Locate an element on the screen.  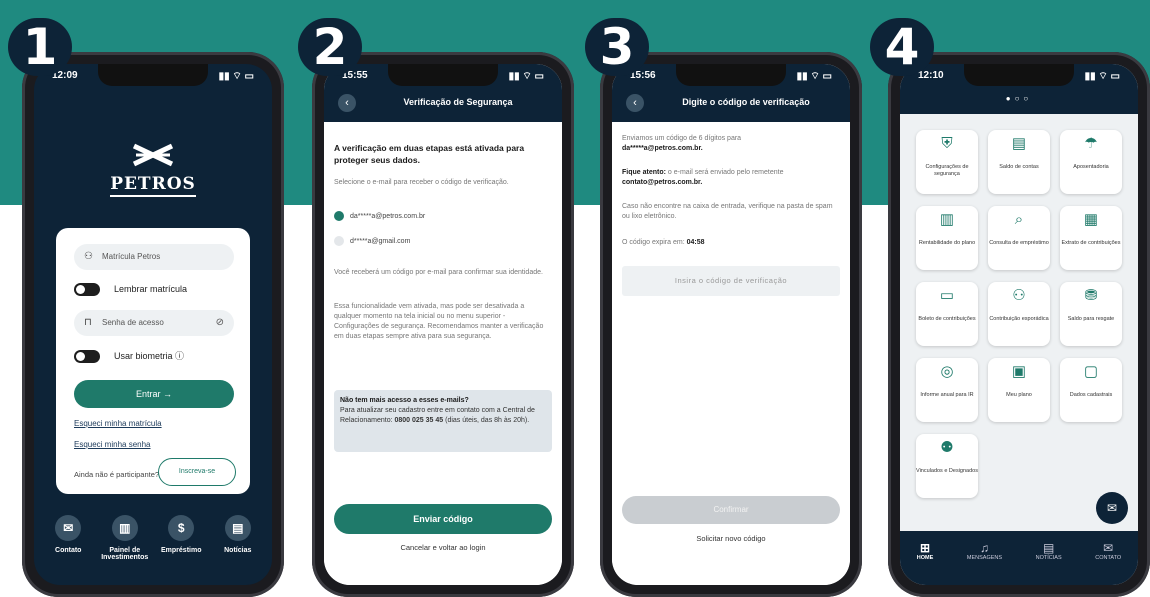
tile-linked-designated: ⚉ Vinculados e Designados is located at coordinates (947, 466).